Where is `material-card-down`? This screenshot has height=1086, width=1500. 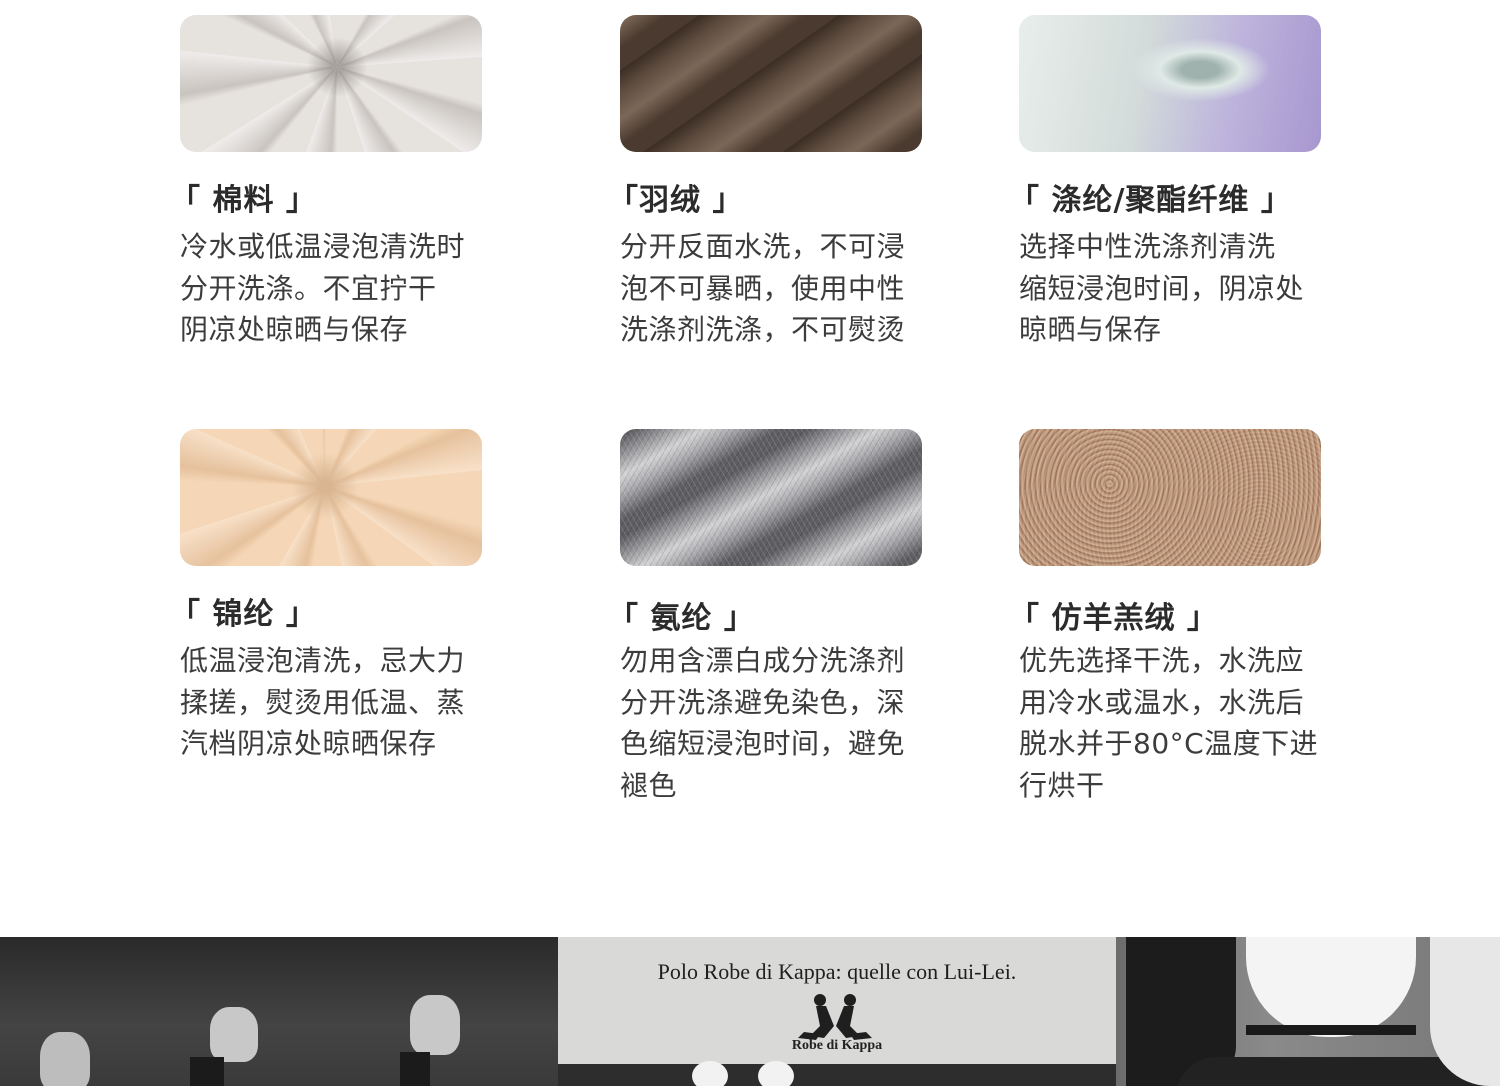
material-card-down is located at coordinates (766, 83).